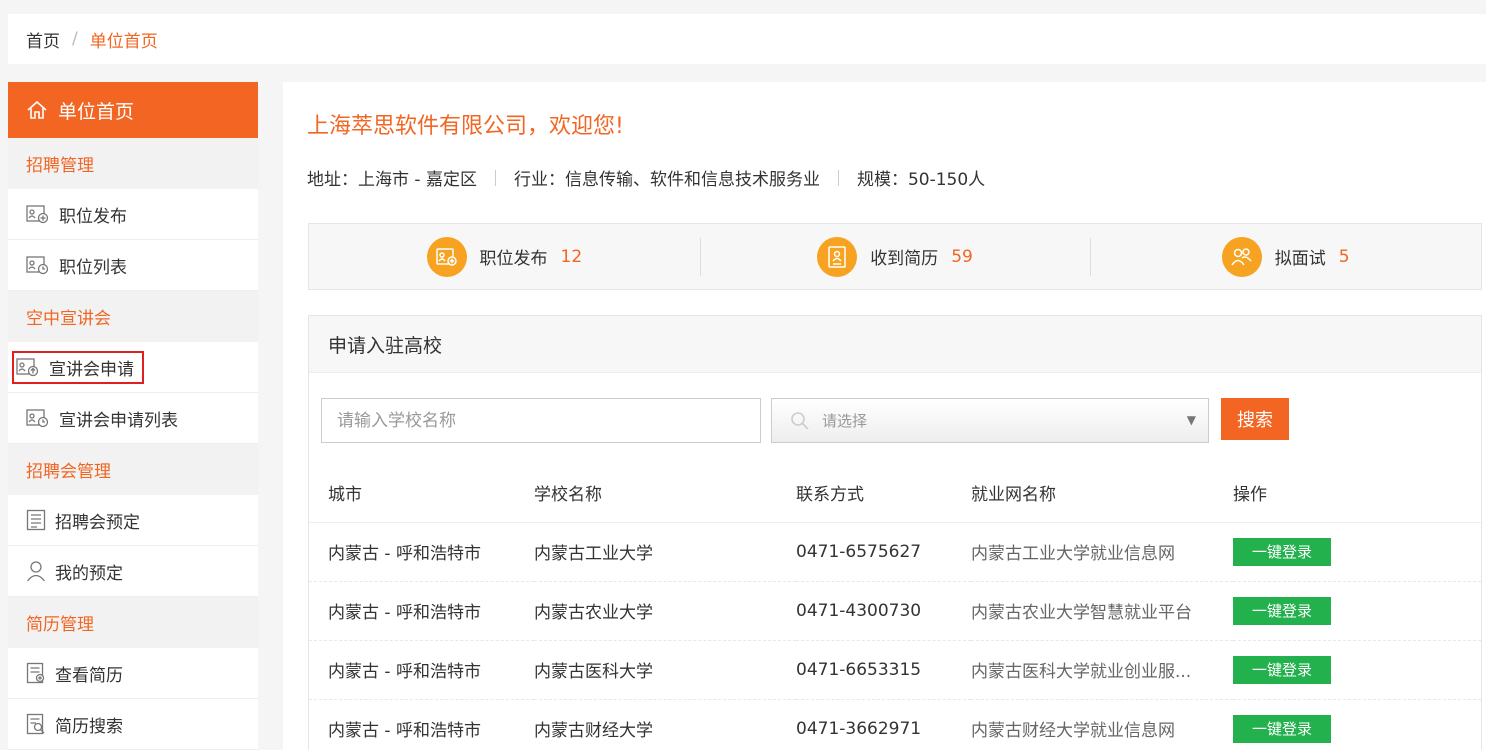 The height and width of the screenshot is (750, 1486). Describe the element at coordinates (883, 552) in the screenshot. I see `cell-phone: 0471-6575627` at that location.